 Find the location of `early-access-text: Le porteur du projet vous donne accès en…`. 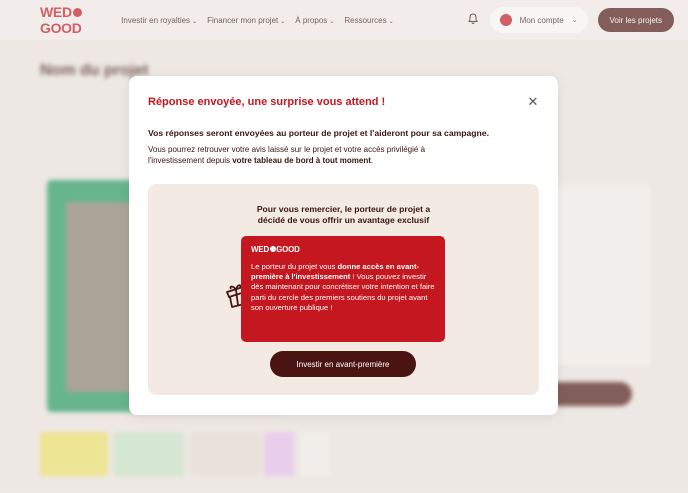

early-access-text: Le porteur du projet vous donne accès en… is located at coordinates (343, 287).